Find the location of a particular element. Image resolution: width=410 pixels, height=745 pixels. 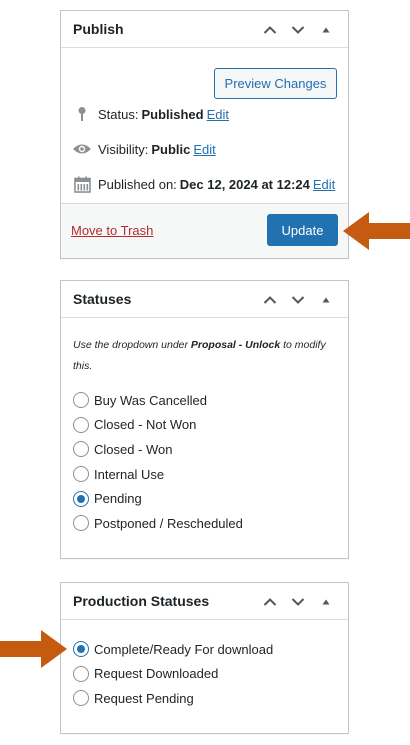

production-option: Complete/Ready For download is located at coordinates (173, 649).